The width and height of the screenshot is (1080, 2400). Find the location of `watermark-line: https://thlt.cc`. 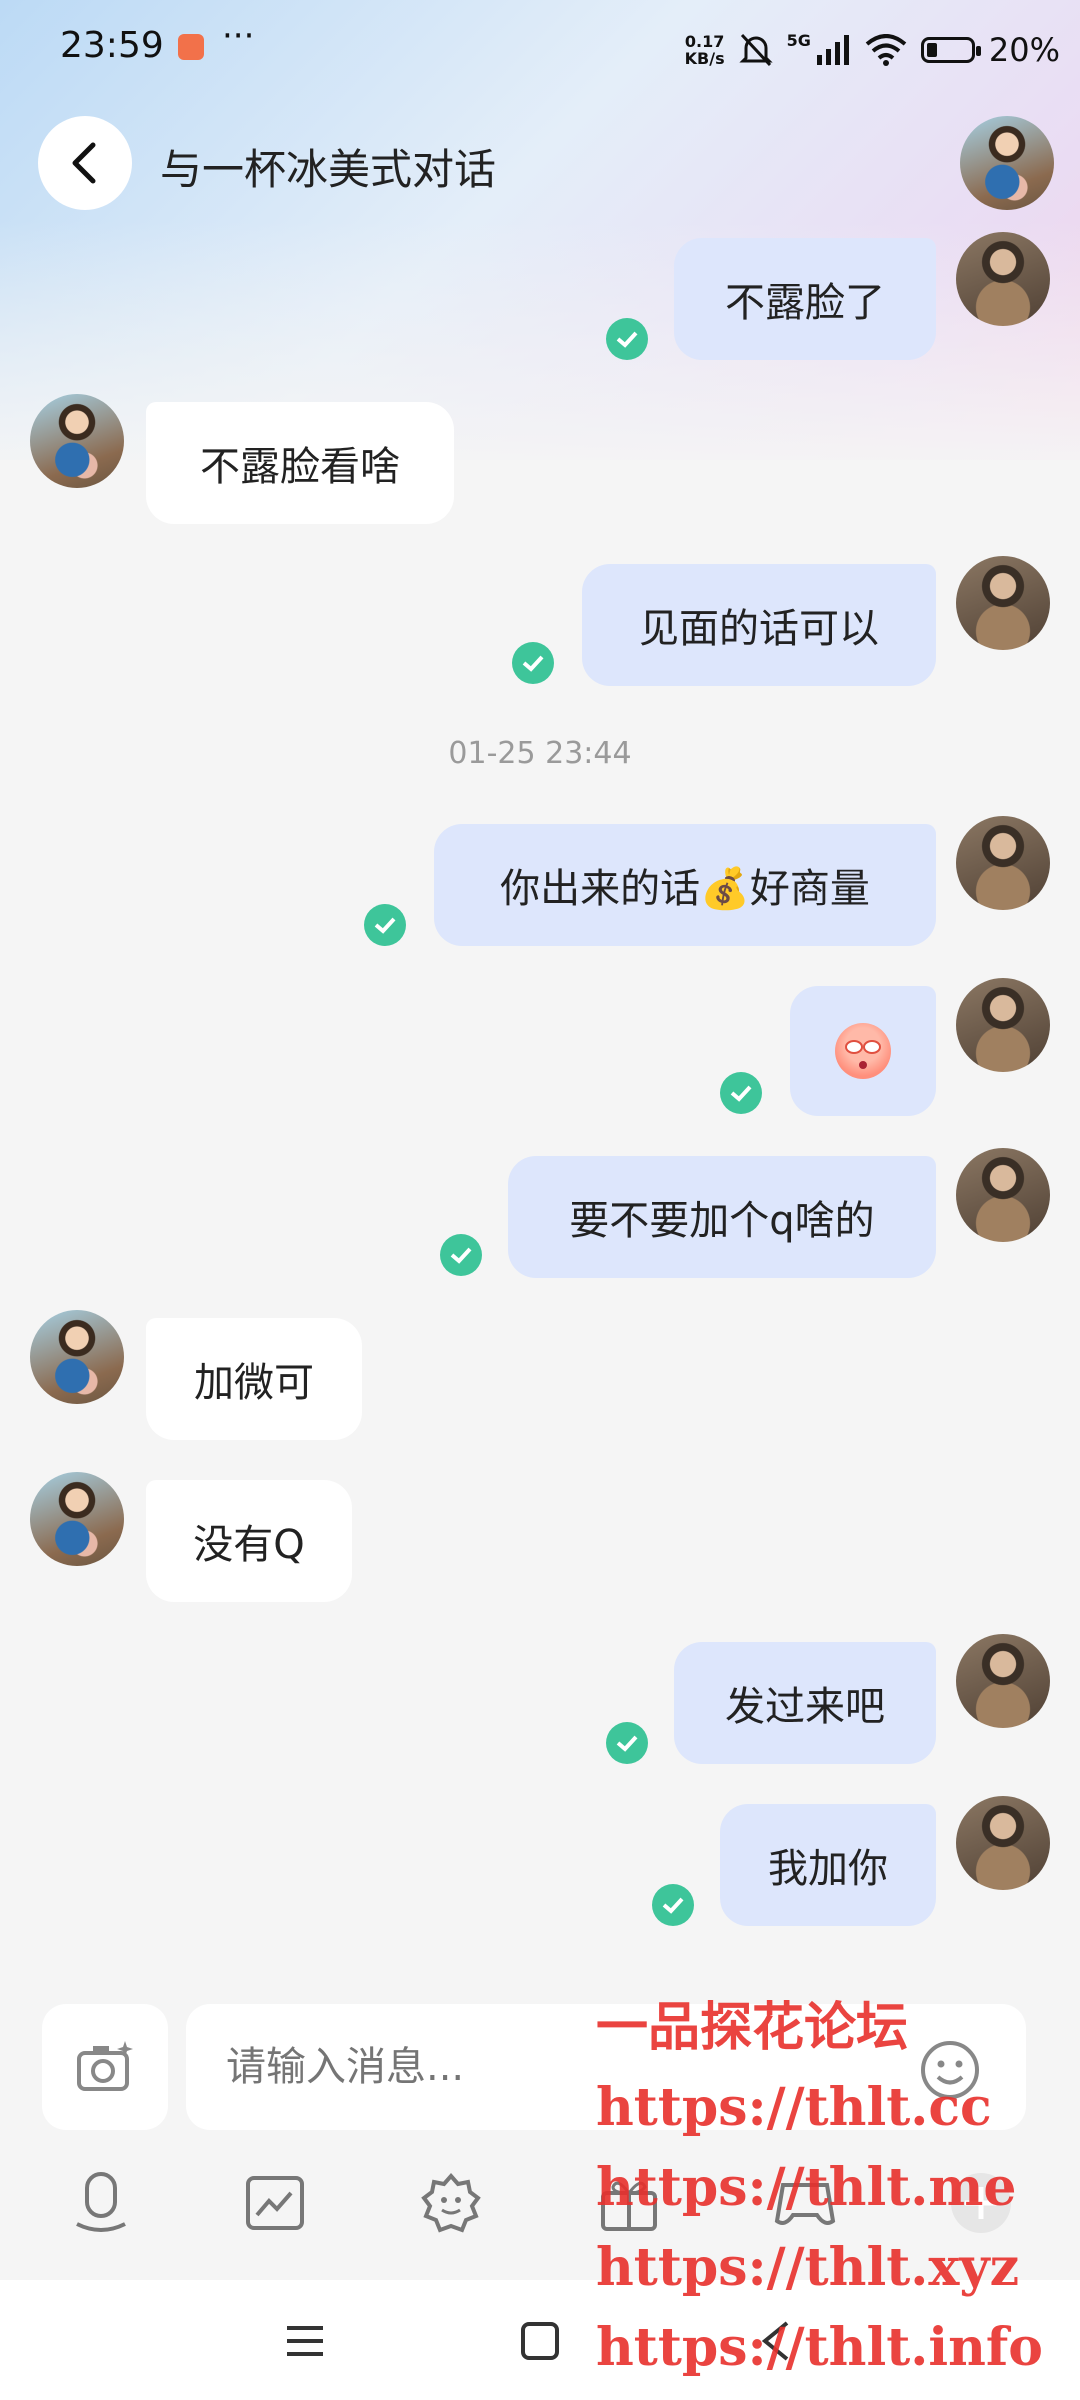

watermark-line: https://thlt.cc is located at coordinates (794, 2107).